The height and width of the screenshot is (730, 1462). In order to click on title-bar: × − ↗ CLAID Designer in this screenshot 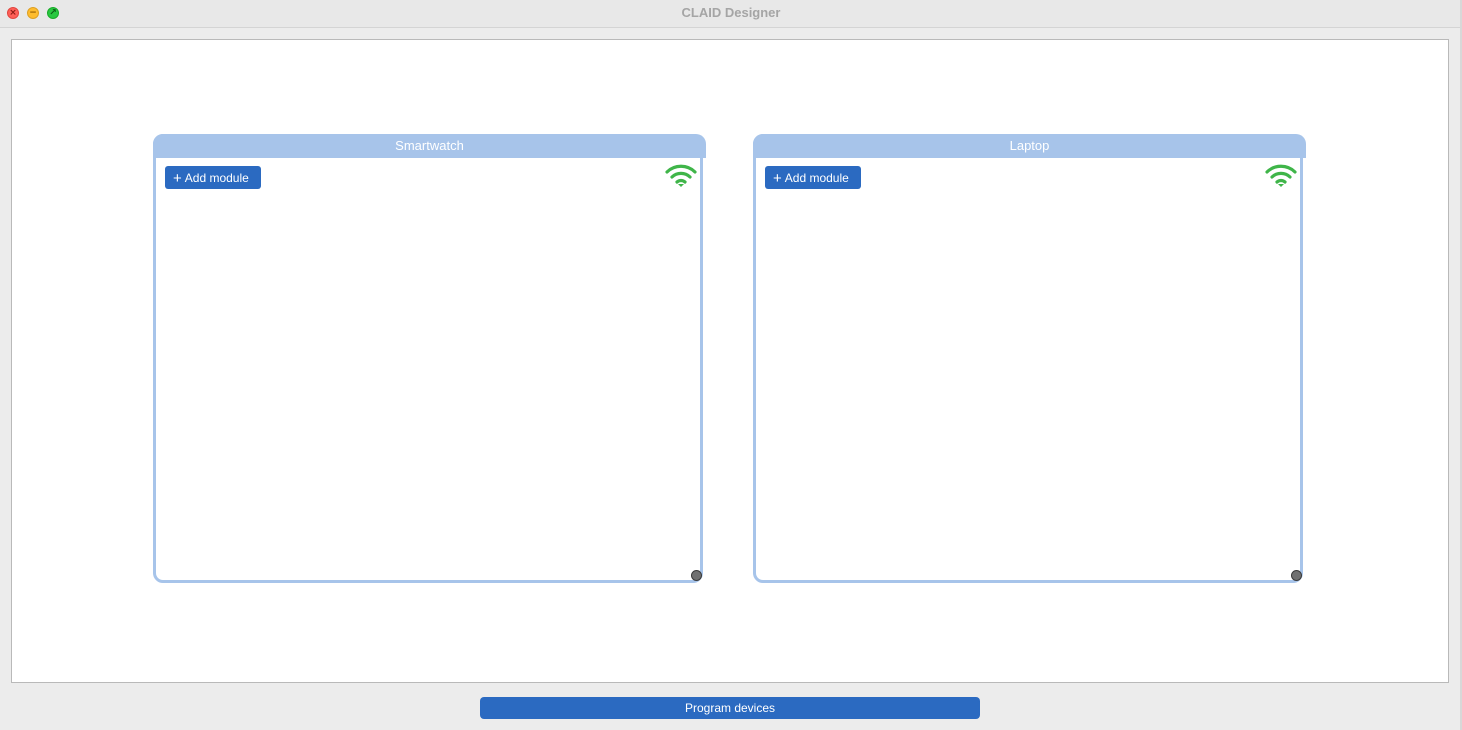, I will do `click(731, 14)`.